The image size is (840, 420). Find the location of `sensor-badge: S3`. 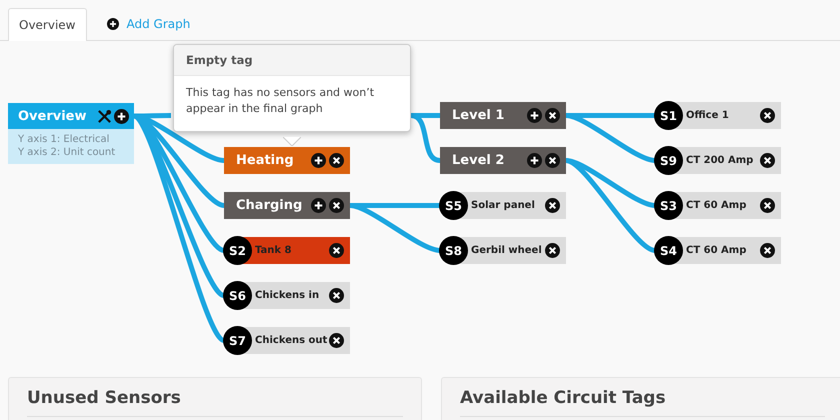

sensor-badge: S3 is located at coordinates (668, 205).